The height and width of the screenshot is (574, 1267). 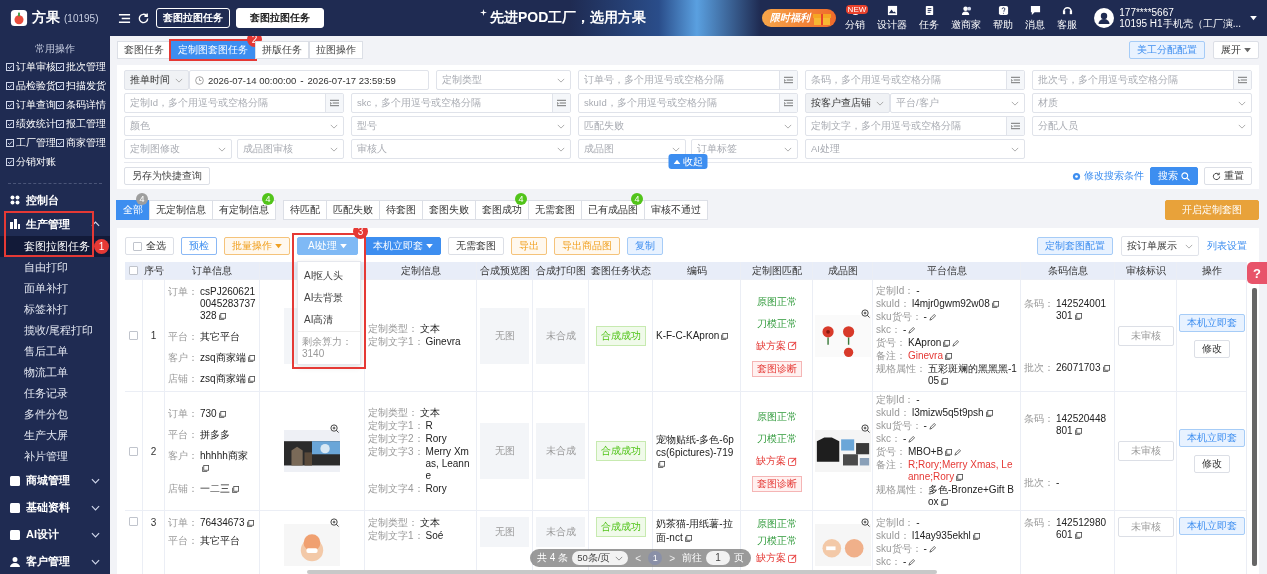 What do you see at coordinates (81, 67) in the screenshot?
I see `quick-link: 批次管理` at bounding box center [81, 67].